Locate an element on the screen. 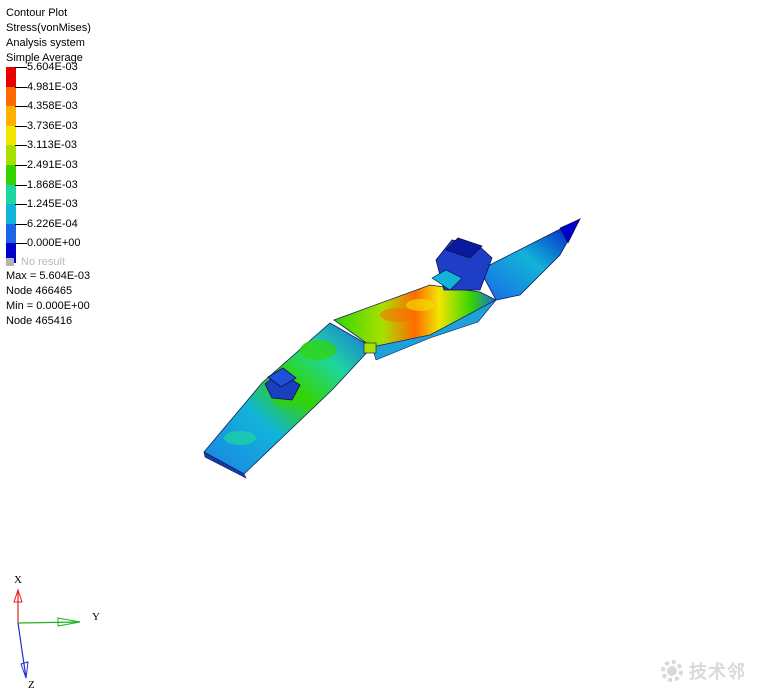 The height and width of the screenshot is (698, 760). triad-x-label: X is located at coordinates (18, 580).